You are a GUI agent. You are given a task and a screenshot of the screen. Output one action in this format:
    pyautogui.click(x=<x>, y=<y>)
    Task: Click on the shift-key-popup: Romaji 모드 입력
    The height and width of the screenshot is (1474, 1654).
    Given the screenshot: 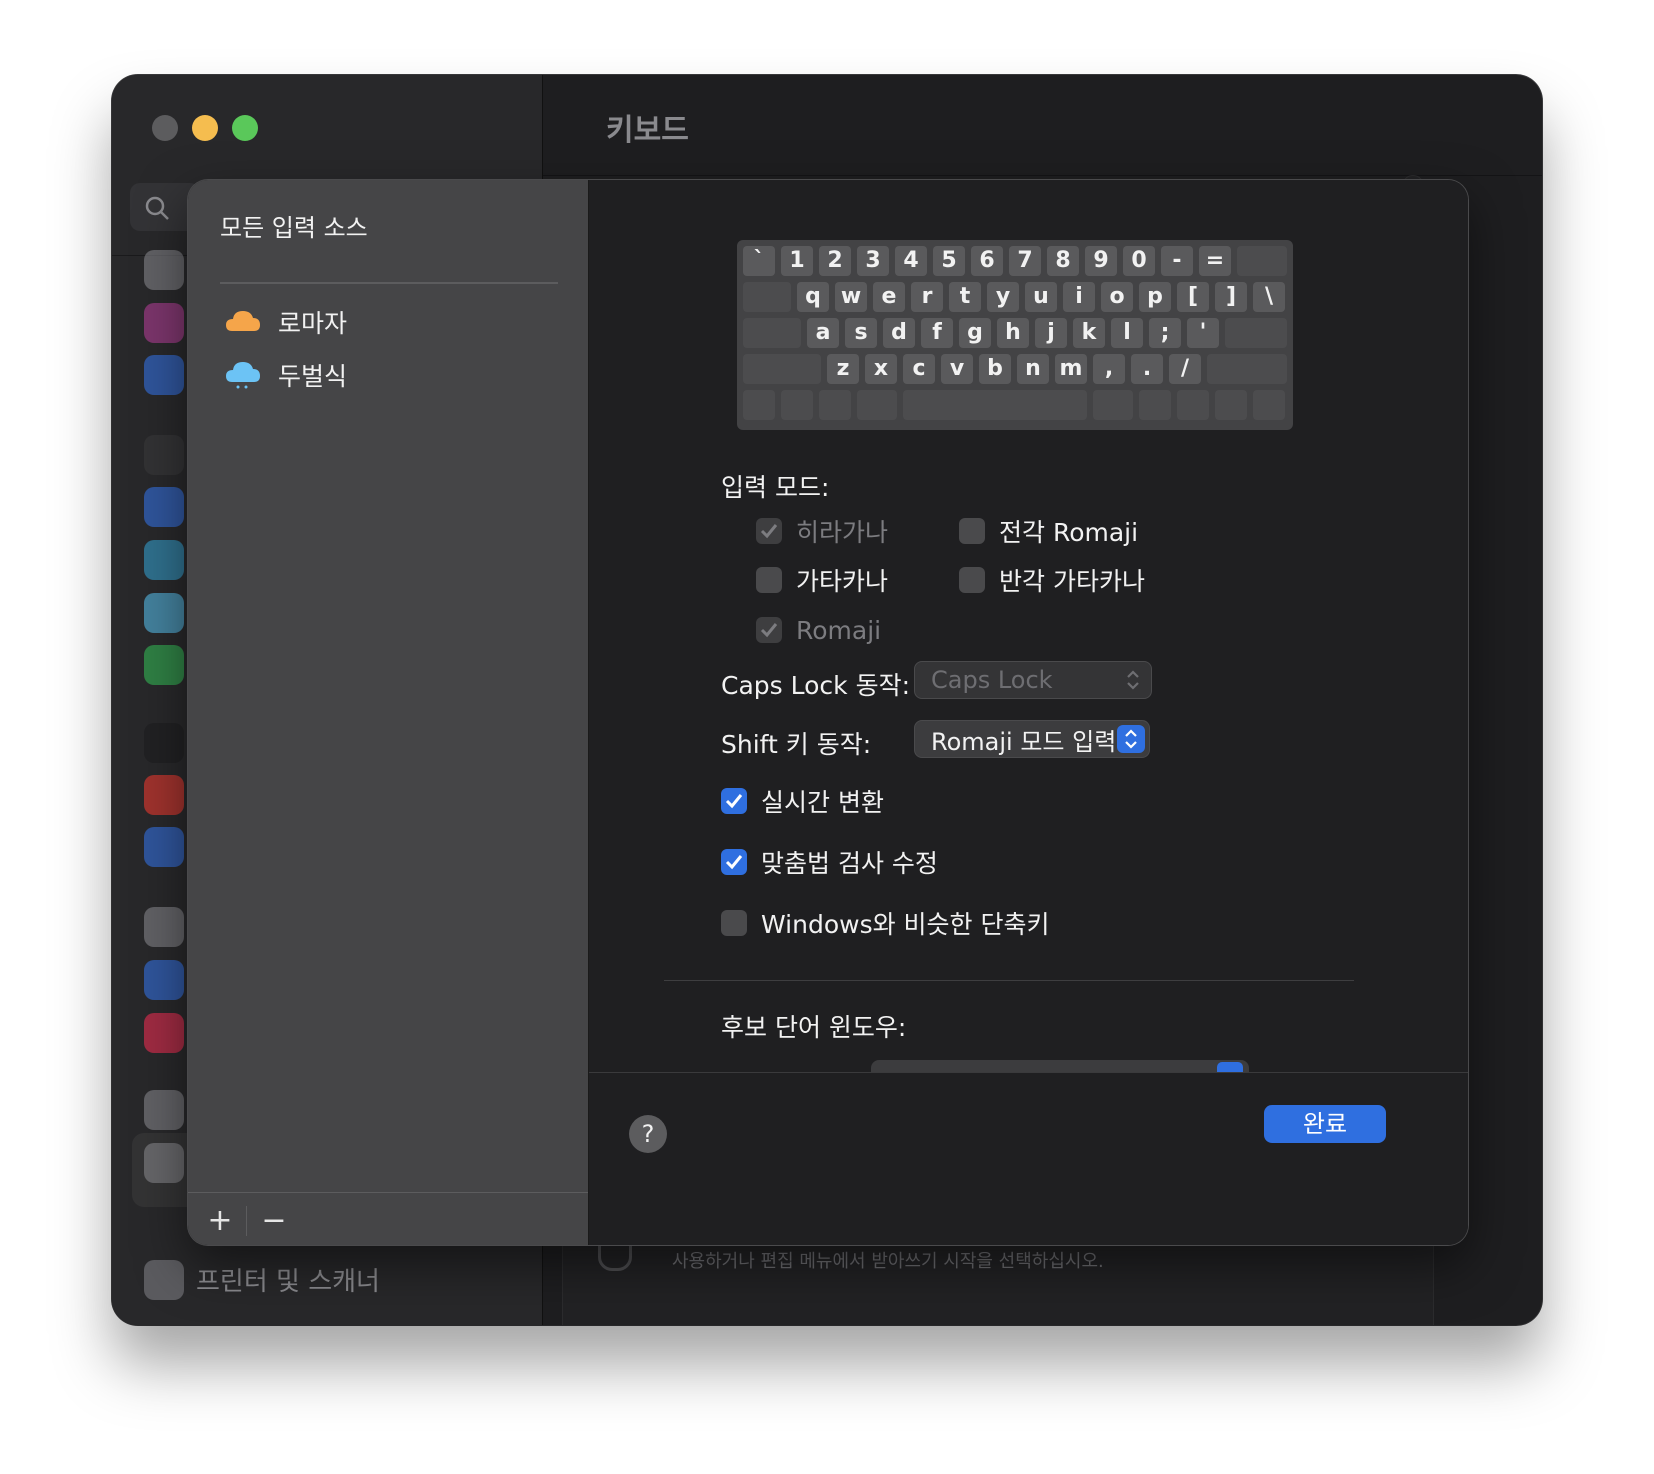 What is the action you would take?
    pyautogui.click(x=1032, y=739)
    